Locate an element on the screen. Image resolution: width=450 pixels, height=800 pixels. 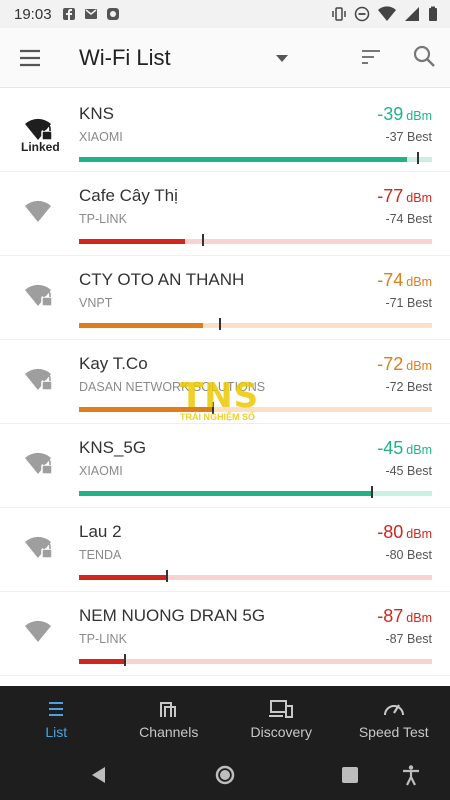
list-item: KNS_5G XIAOMI -45 dBm -45 Best is located at coordinates (225, 466).